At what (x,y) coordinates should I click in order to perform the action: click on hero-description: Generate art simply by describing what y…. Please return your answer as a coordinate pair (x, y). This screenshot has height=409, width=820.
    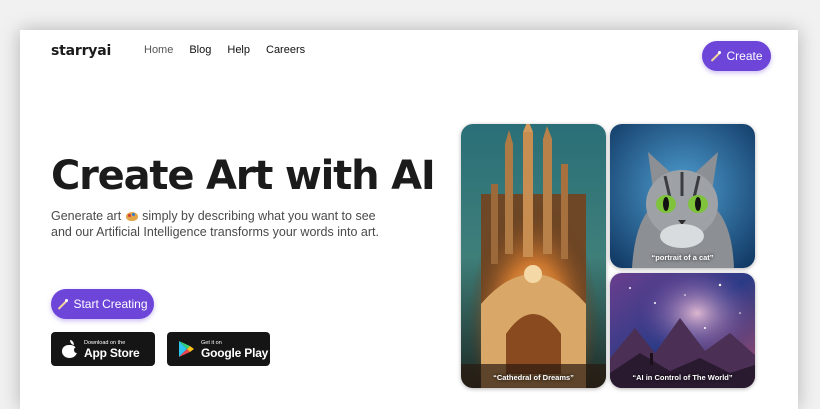
    Looking at the image, I should click on (221, 224).